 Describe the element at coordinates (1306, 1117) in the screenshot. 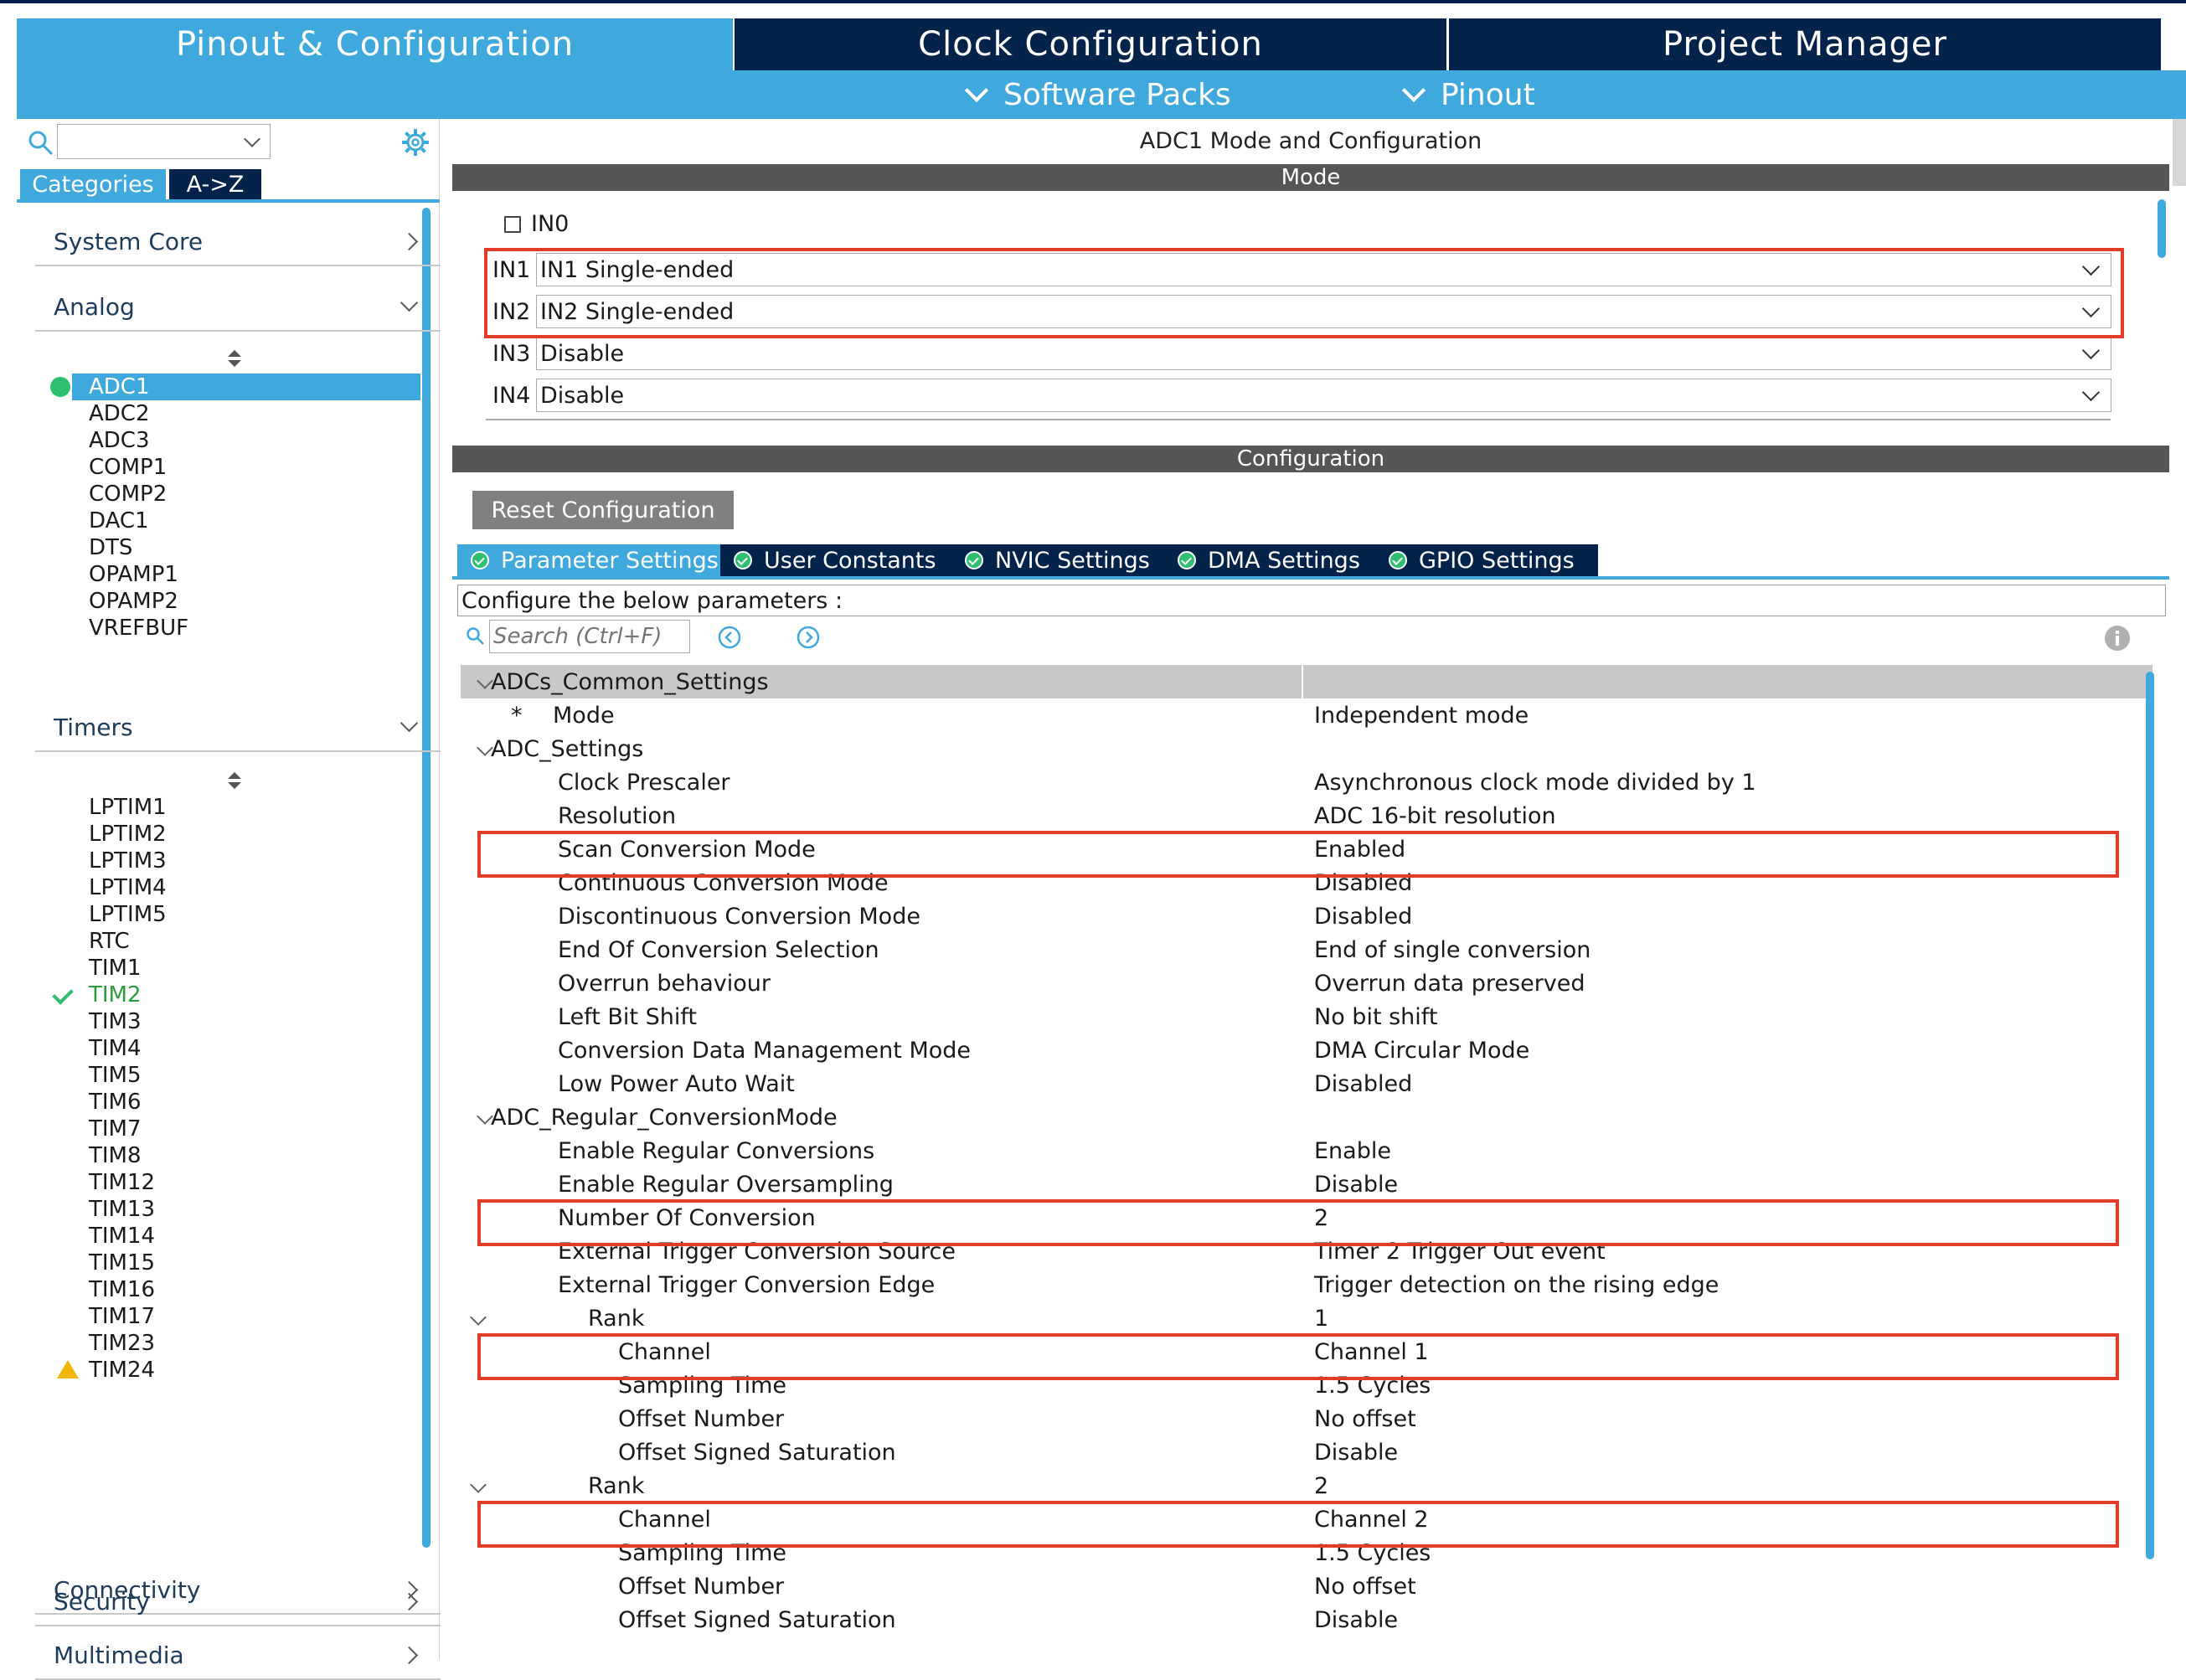

I see `param-group-row: ADC_Regular_ConversionMode` at that location.